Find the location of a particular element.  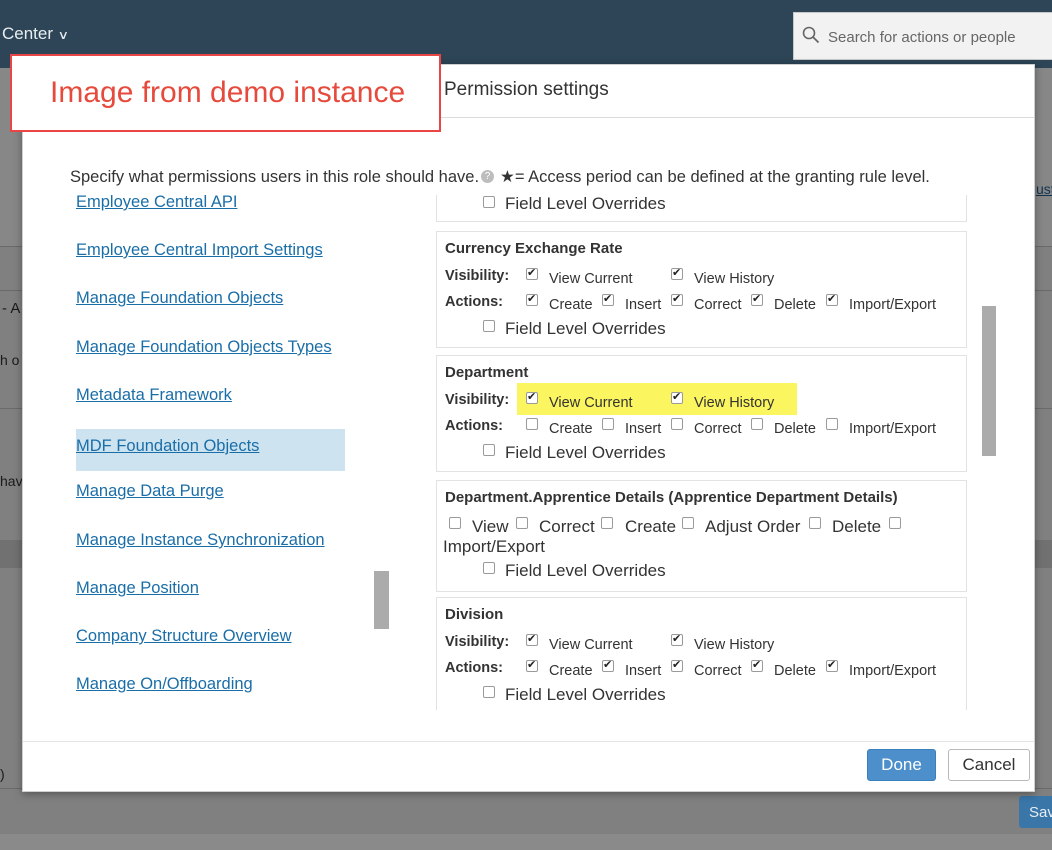

section-title: Currency Exchange Rate is located at coordinates (534, 248).